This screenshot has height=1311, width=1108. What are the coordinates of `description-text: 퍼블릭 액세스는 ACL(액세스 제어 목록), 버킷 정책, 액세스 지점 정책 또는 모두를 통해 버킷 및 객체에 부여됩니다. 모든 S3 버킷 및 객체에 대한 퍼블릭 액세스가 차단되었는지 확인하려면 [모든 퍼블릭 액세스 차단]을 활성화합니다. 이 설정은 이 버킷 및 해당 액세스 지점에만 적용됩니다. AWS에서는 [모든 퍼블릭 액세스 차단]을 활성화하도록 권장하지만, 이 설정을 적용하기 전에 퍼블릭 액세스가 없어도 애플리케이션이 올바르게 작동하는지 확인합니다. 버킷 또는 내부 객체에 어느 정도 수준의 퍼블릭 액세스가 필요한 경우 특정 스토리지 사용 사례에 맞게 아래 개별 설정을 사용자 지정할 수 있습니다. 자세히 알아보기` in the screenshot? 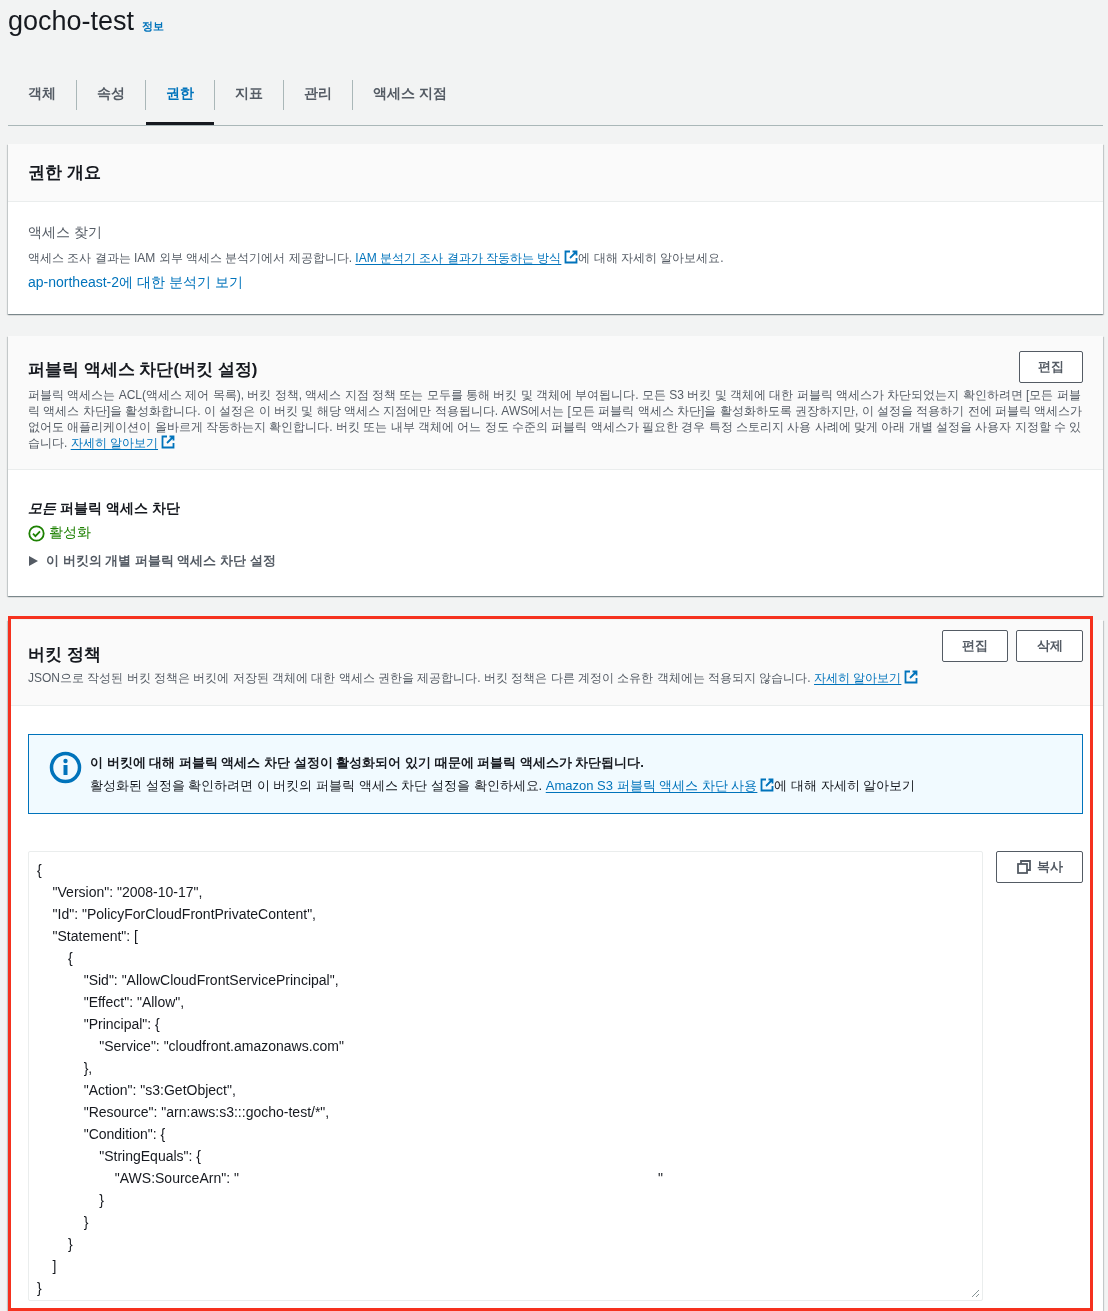 It's located at (555, 419).